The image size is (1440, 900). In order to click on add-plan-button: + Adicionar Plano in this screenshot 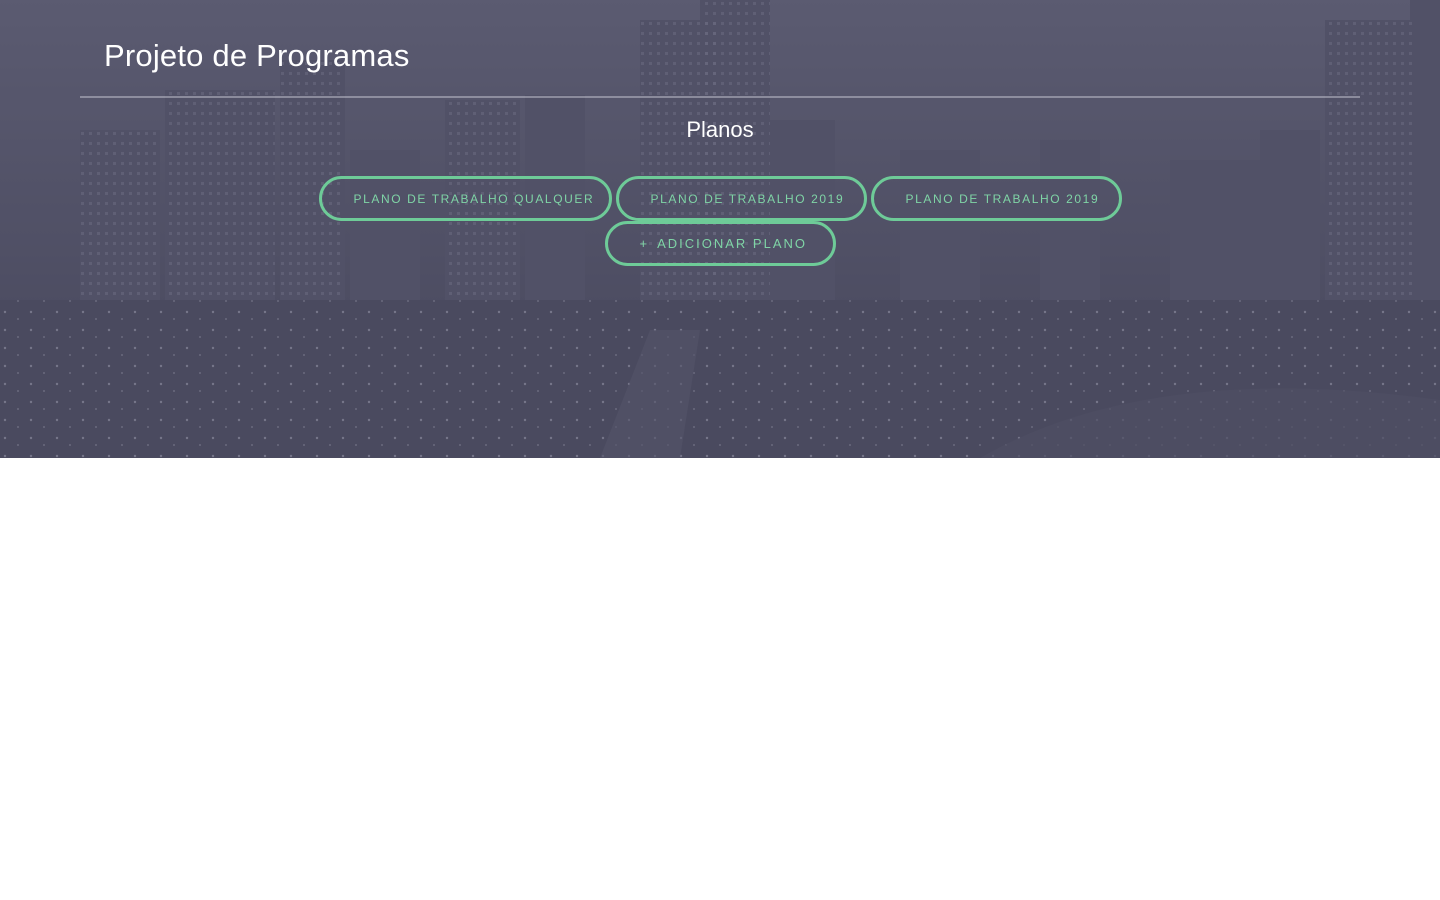, I will do `click(720, 243)`.